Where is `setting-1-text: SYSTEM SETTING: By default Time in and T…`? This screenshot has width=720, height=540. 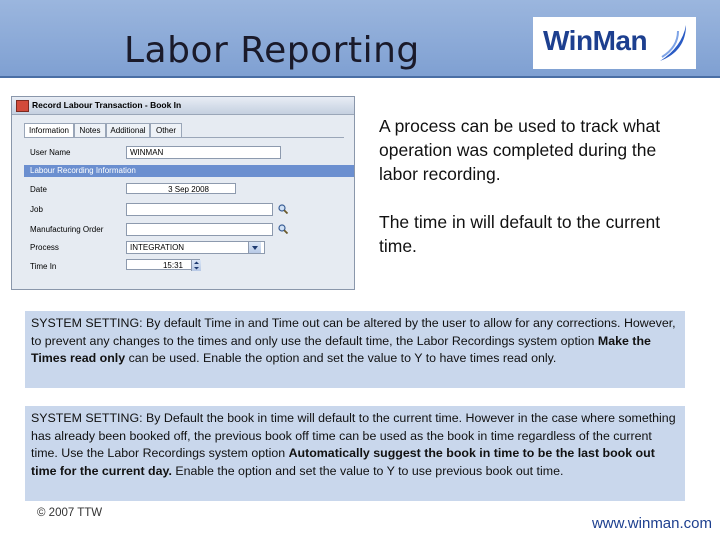 setting-1-text: SYSTEM SETTING: By default Time in and T… is located at coordinates (353, 332).